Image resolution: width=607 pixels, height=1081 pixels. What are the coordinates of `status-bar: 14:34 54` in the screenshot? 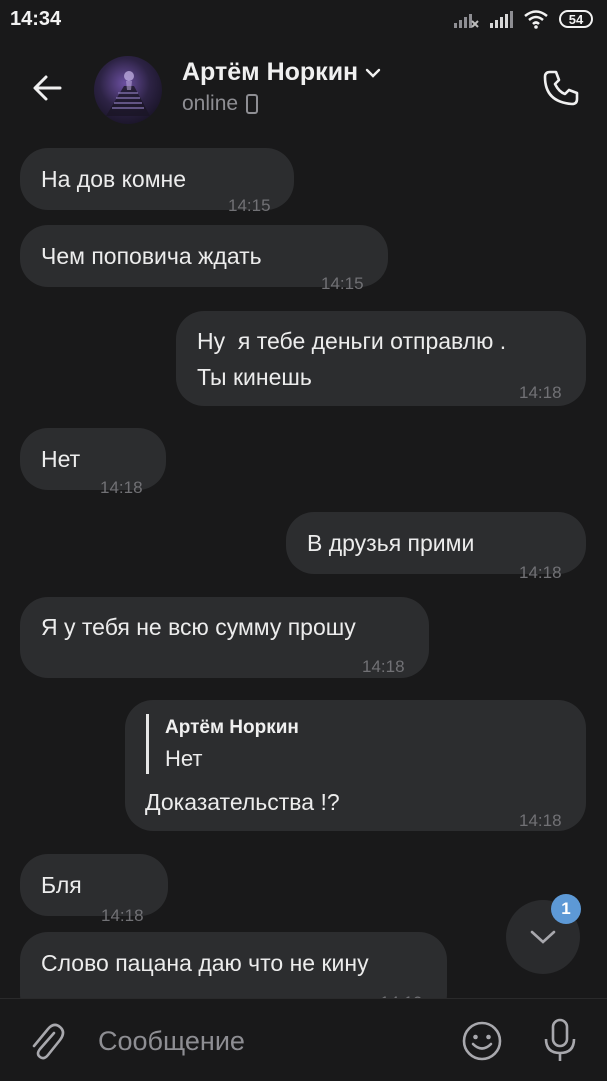 It's located at (303, 21).